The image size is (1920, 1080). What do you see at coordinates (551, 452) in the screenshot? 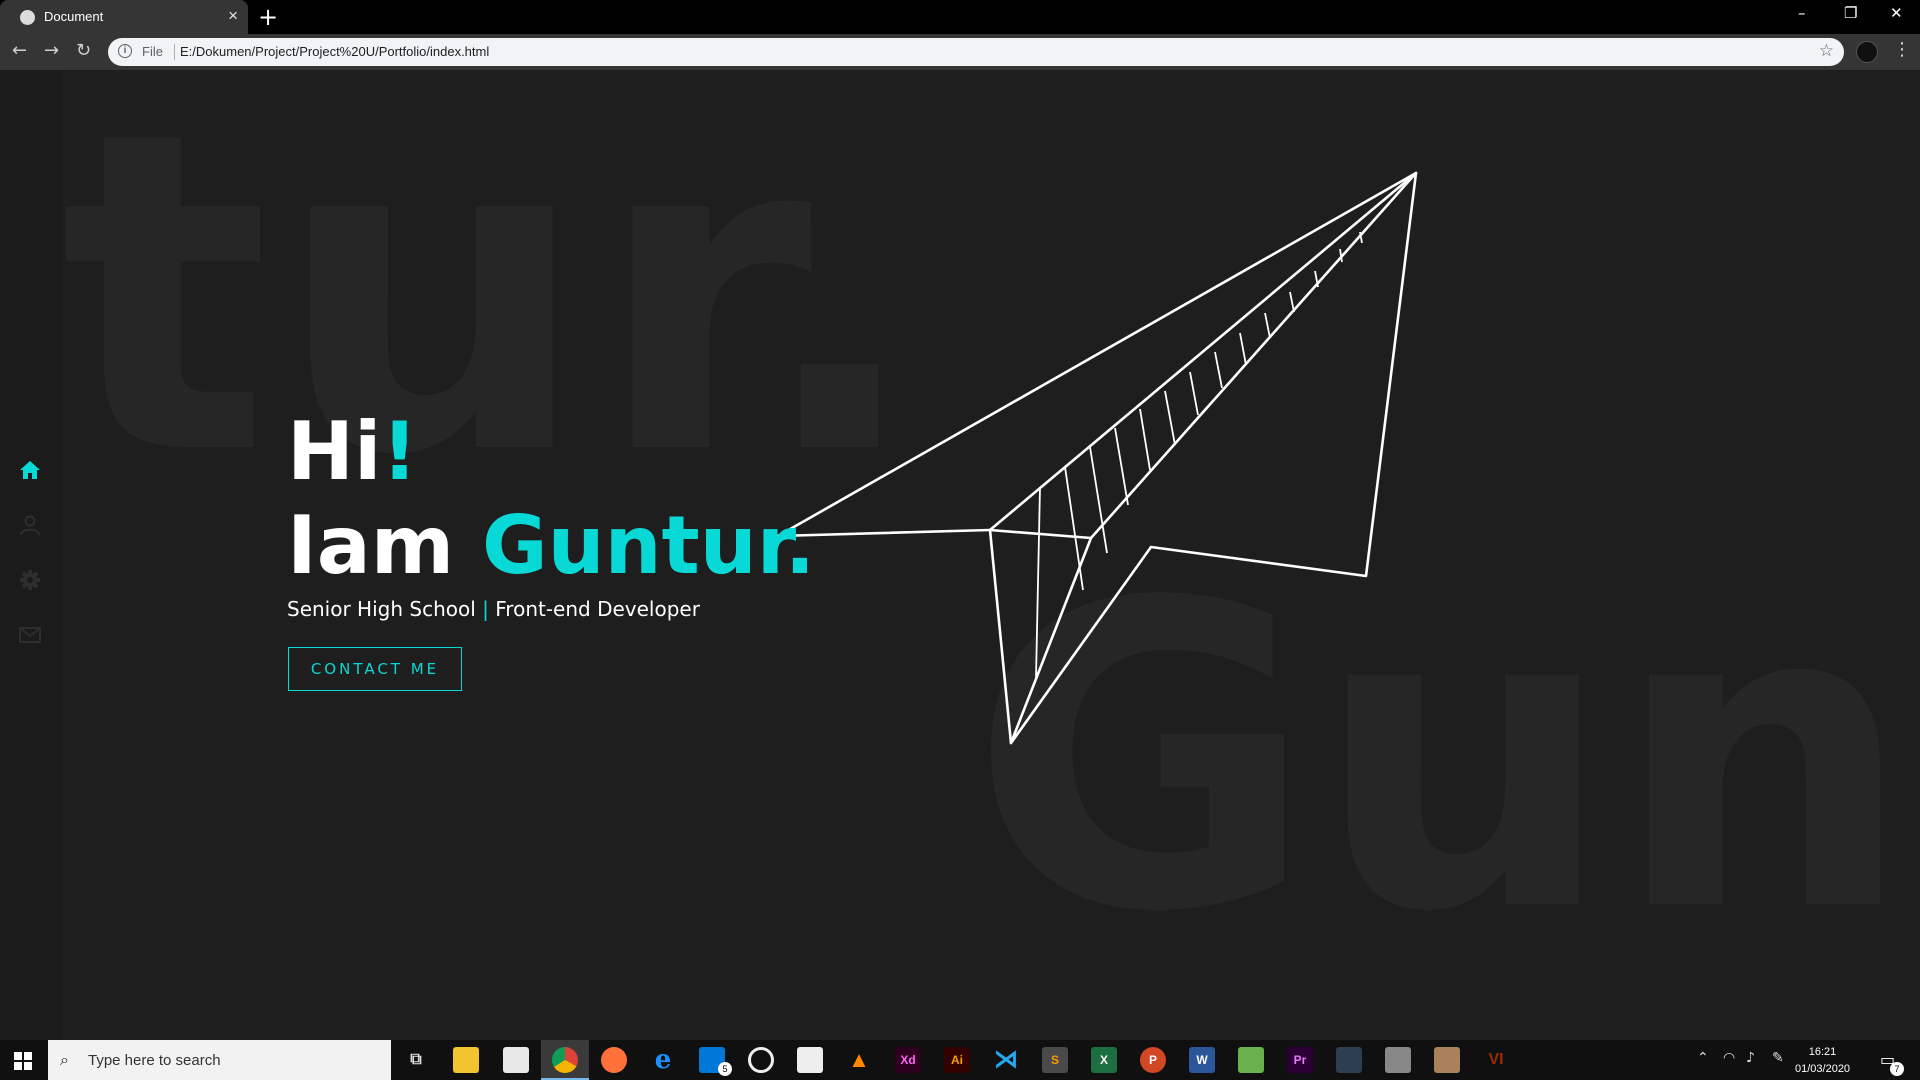
I see `greeting-line: Hi!` at bounding box center [551, 452].